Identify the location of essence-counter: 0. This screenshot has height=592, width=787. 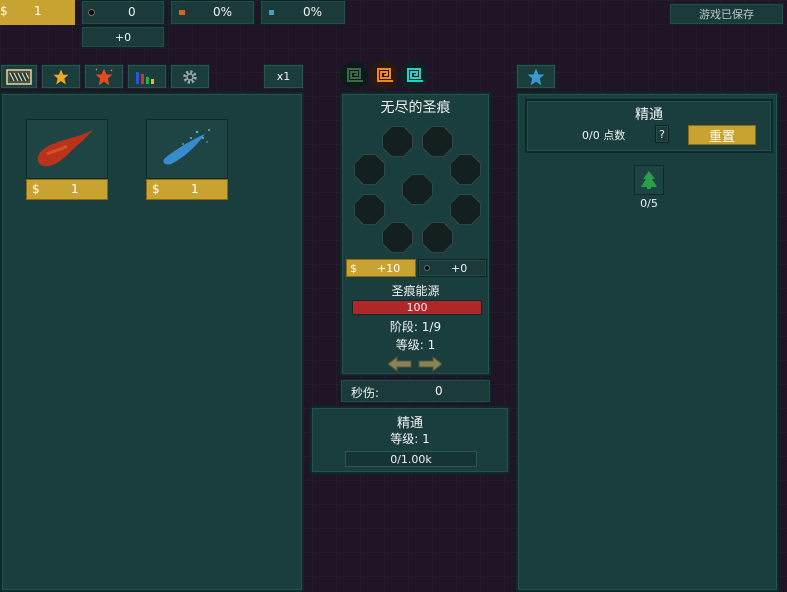
(123, 12).